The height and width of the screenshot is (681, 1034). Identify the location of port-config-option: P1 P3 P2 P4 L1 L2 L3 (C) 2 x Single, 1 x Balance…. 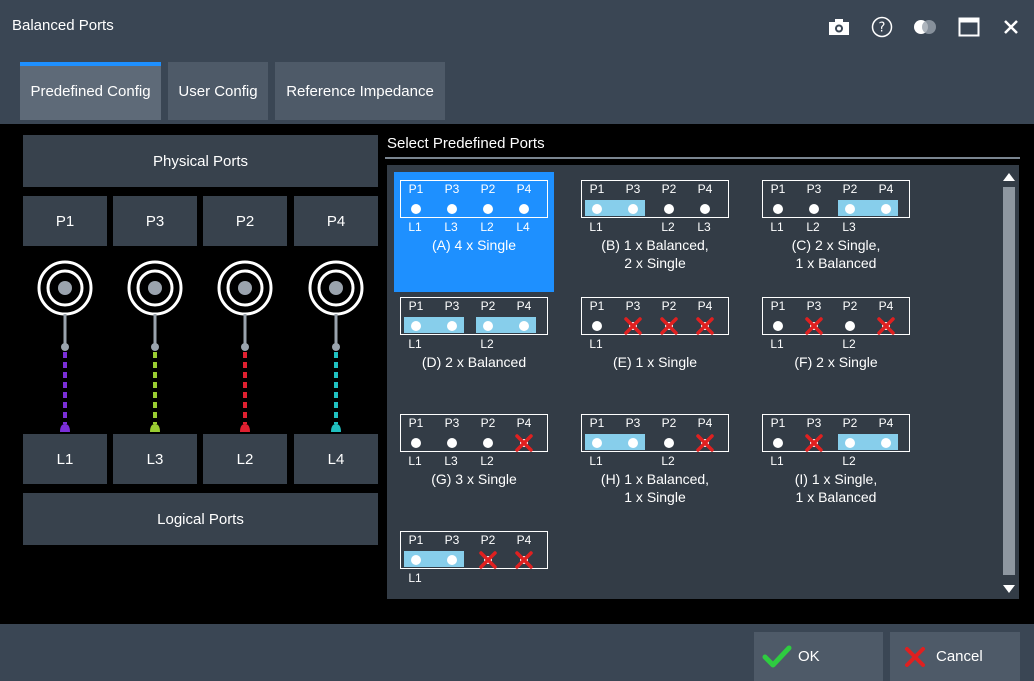
(836, 232).